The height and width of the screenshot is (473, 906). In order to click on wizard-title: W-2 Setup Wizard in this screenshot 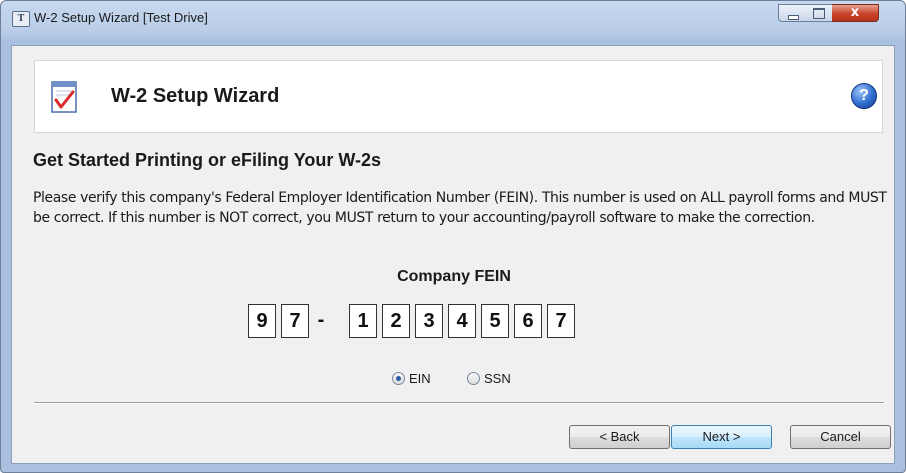, I will do `click(195, 96)`.